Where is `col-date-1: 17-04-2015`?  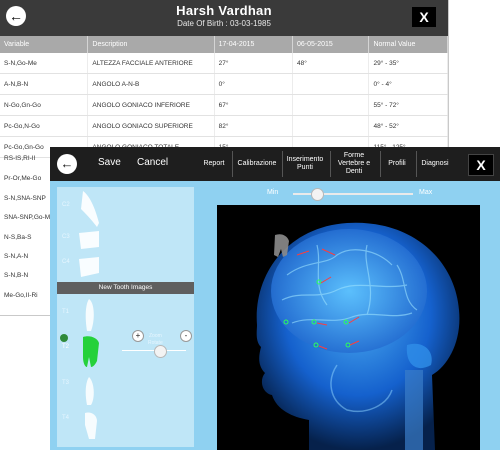
col-date-1: 17-04-2015 is located at coordinates (254, 44).